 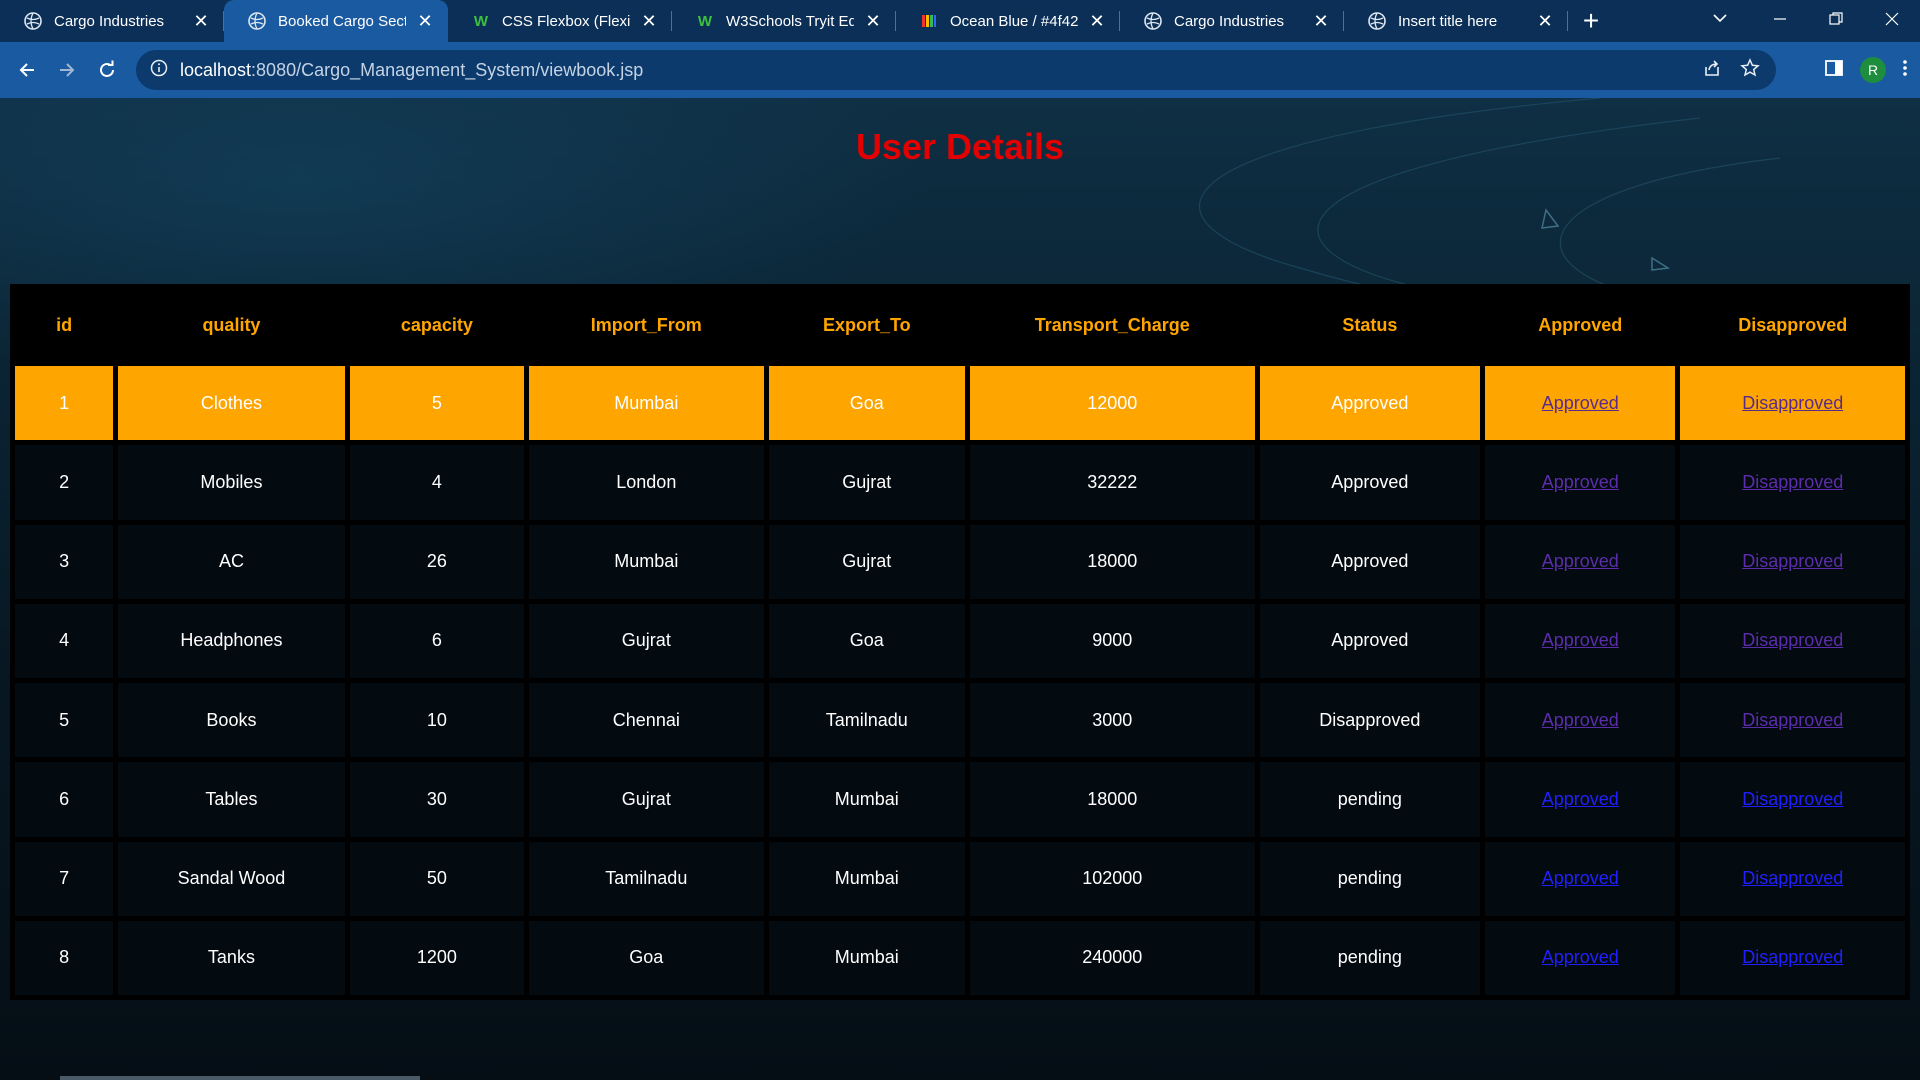 What do you see at coordinates (1720, 19) in the screenshot?
I see `tab-search-button` at bounding box center [1720, 19].